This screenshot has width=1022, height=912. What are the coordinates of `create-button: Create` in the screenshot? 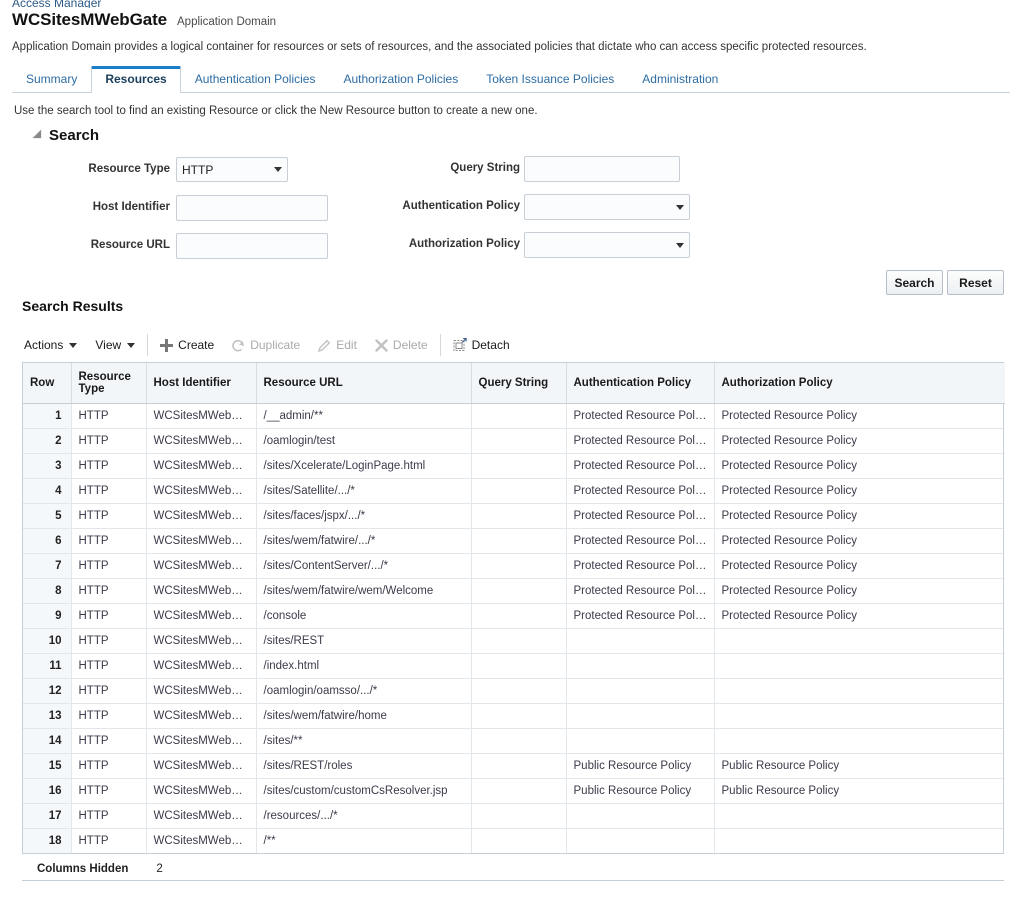 It's located at (187, 345).